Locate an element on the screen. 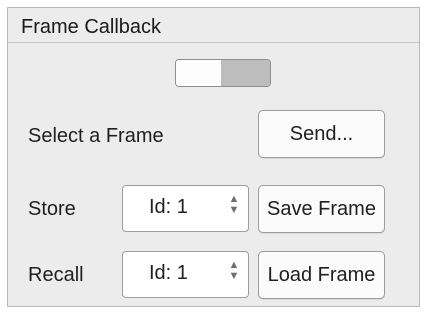 Image resolution: width=425 pixels, height=312 pixels. load-frame-button: Load Frame is located at coordinates (321, 275).